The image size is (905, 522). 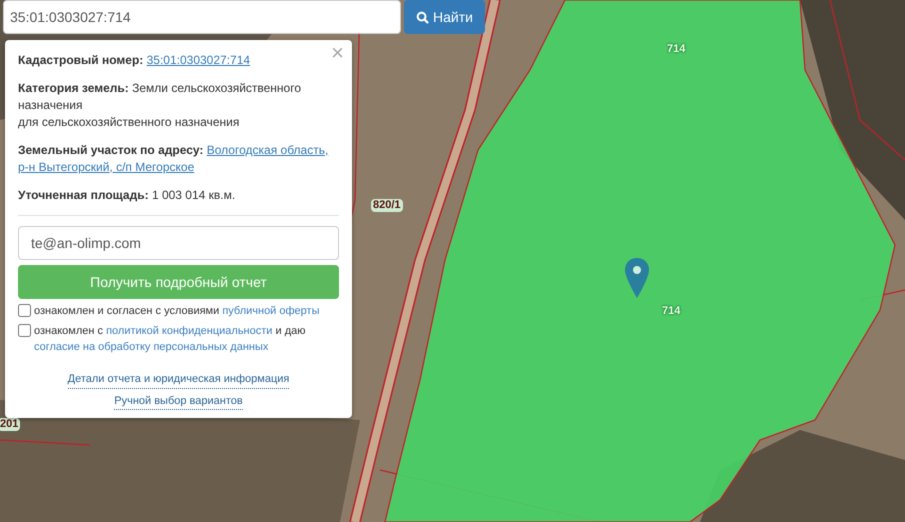 I want to click on parcel-number: 820/1, so click(x=387, y=205).